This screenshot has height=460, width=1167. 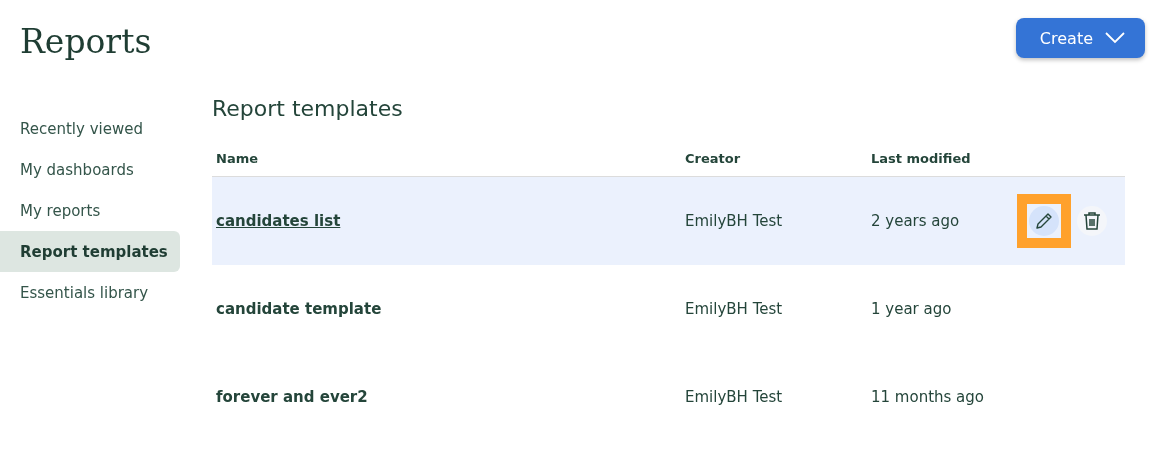 What do you see at coordinates (713, 158) in the screenshot?
I see `column-header: Creator` at bounding box center [713, 158].